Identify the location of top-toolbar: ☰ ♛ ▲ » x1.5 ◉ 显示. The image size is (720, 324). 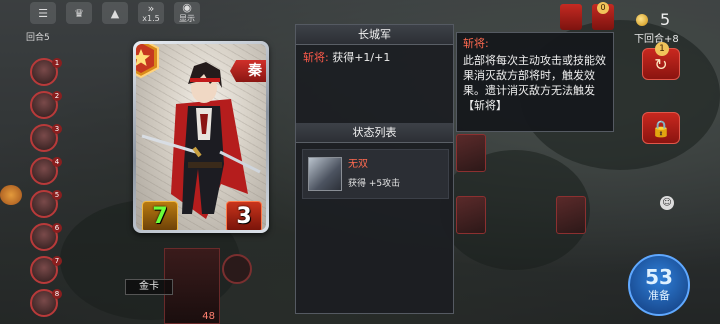
(115, 13).